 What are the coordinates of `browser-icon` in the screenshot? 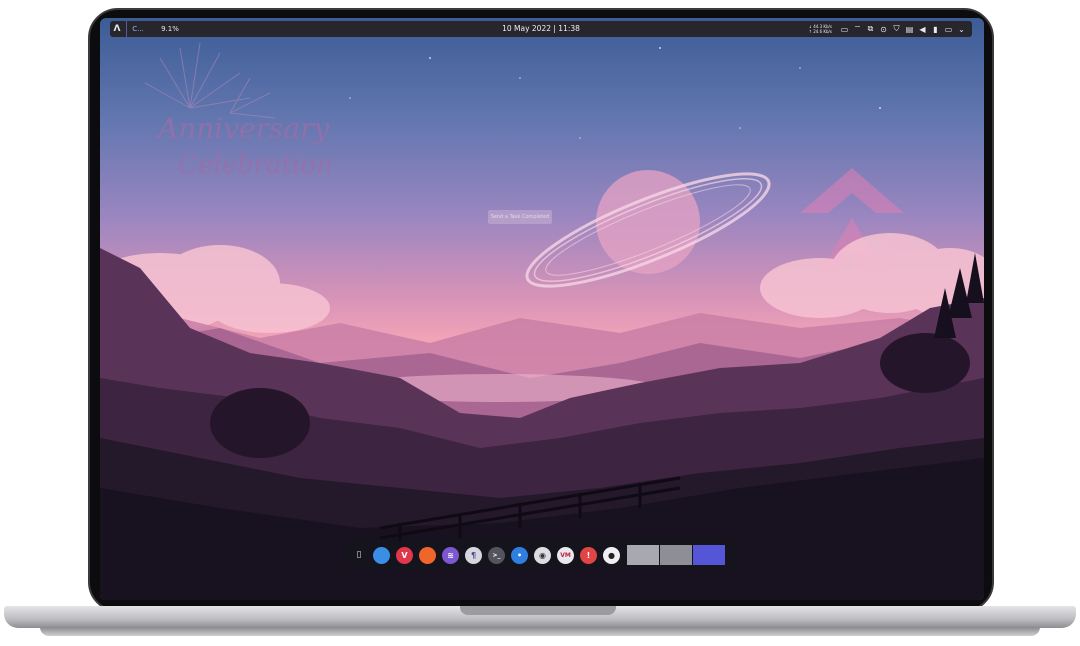 It's located at (381, 555).